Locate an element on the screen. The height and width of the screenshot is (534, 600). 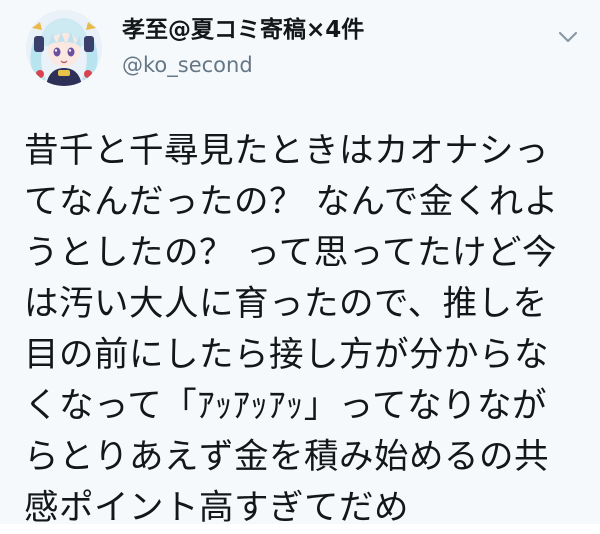
chevron-down-icon is located at coordinates (568, 37).